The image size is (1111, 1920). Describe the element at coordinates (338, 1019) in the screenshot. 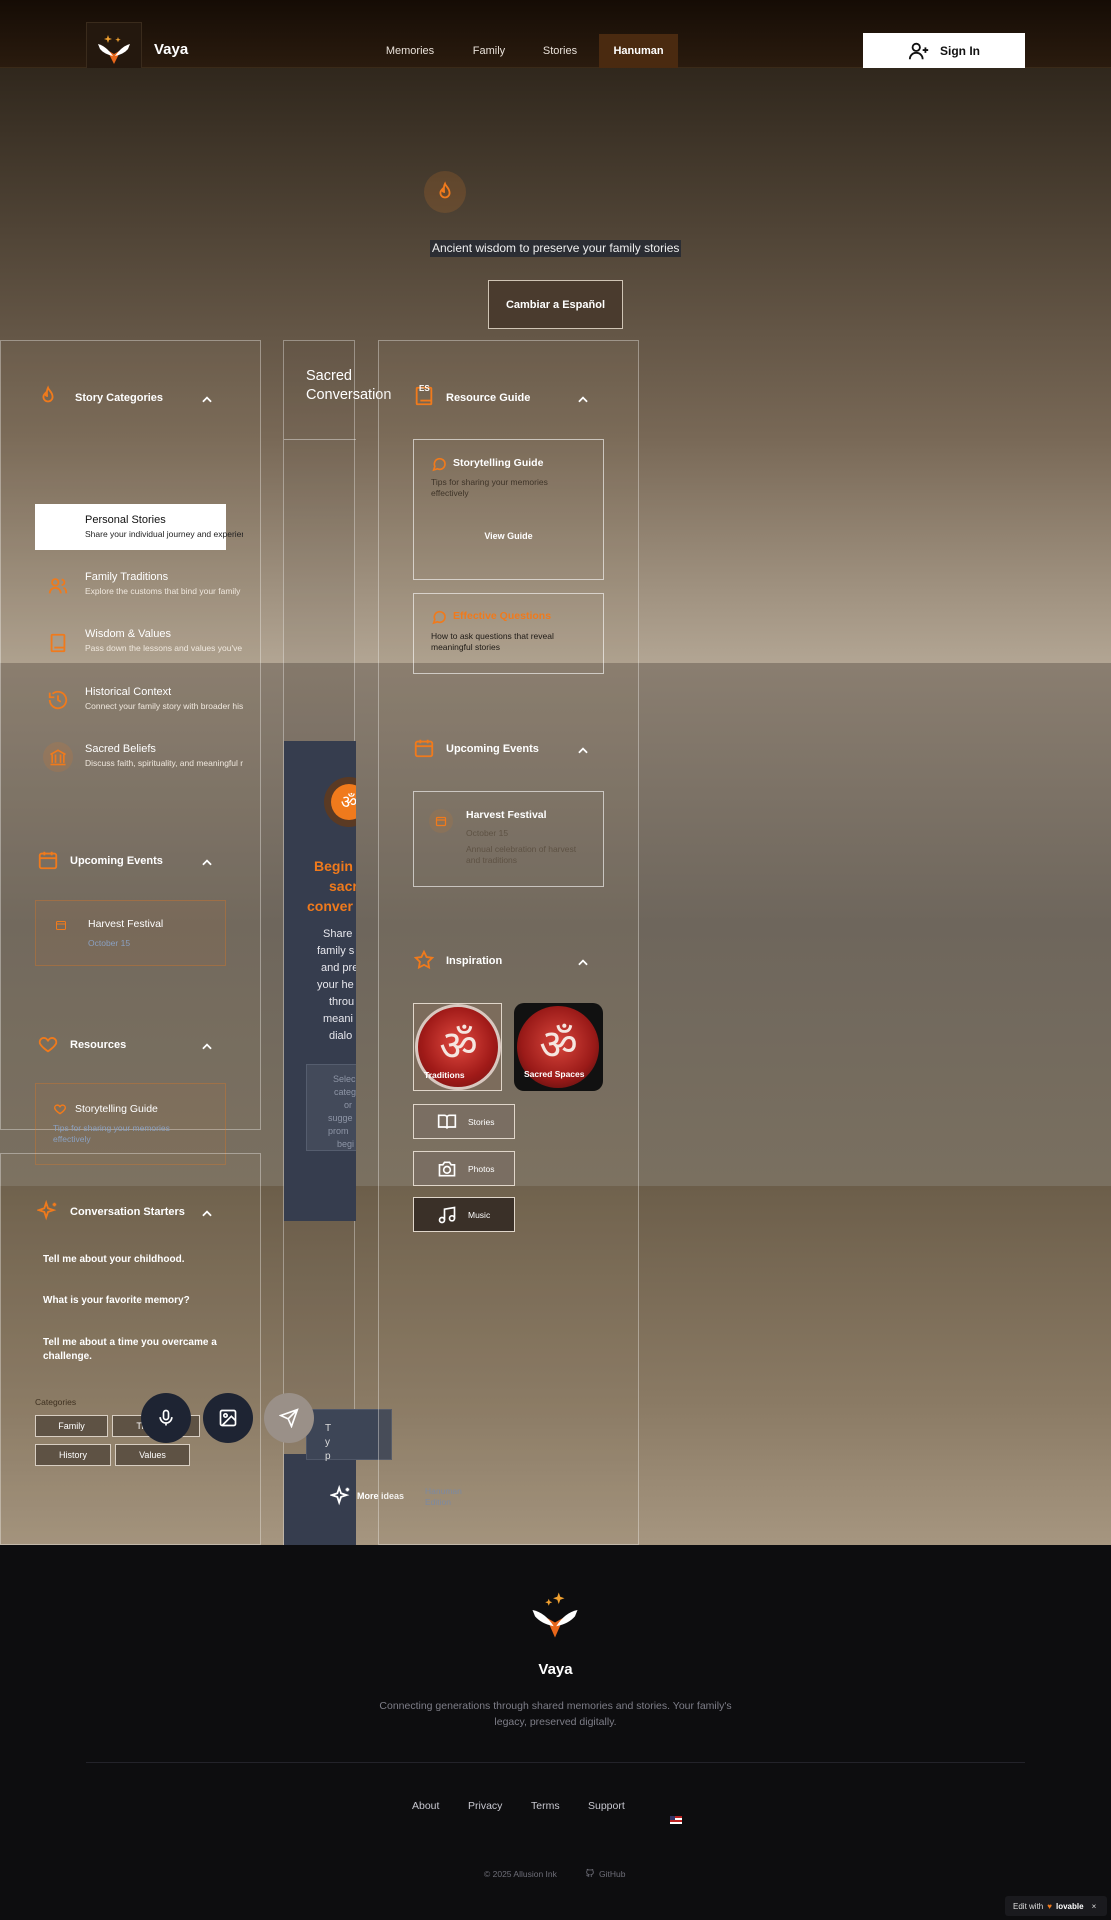

I see `body-line: meani` at that location.